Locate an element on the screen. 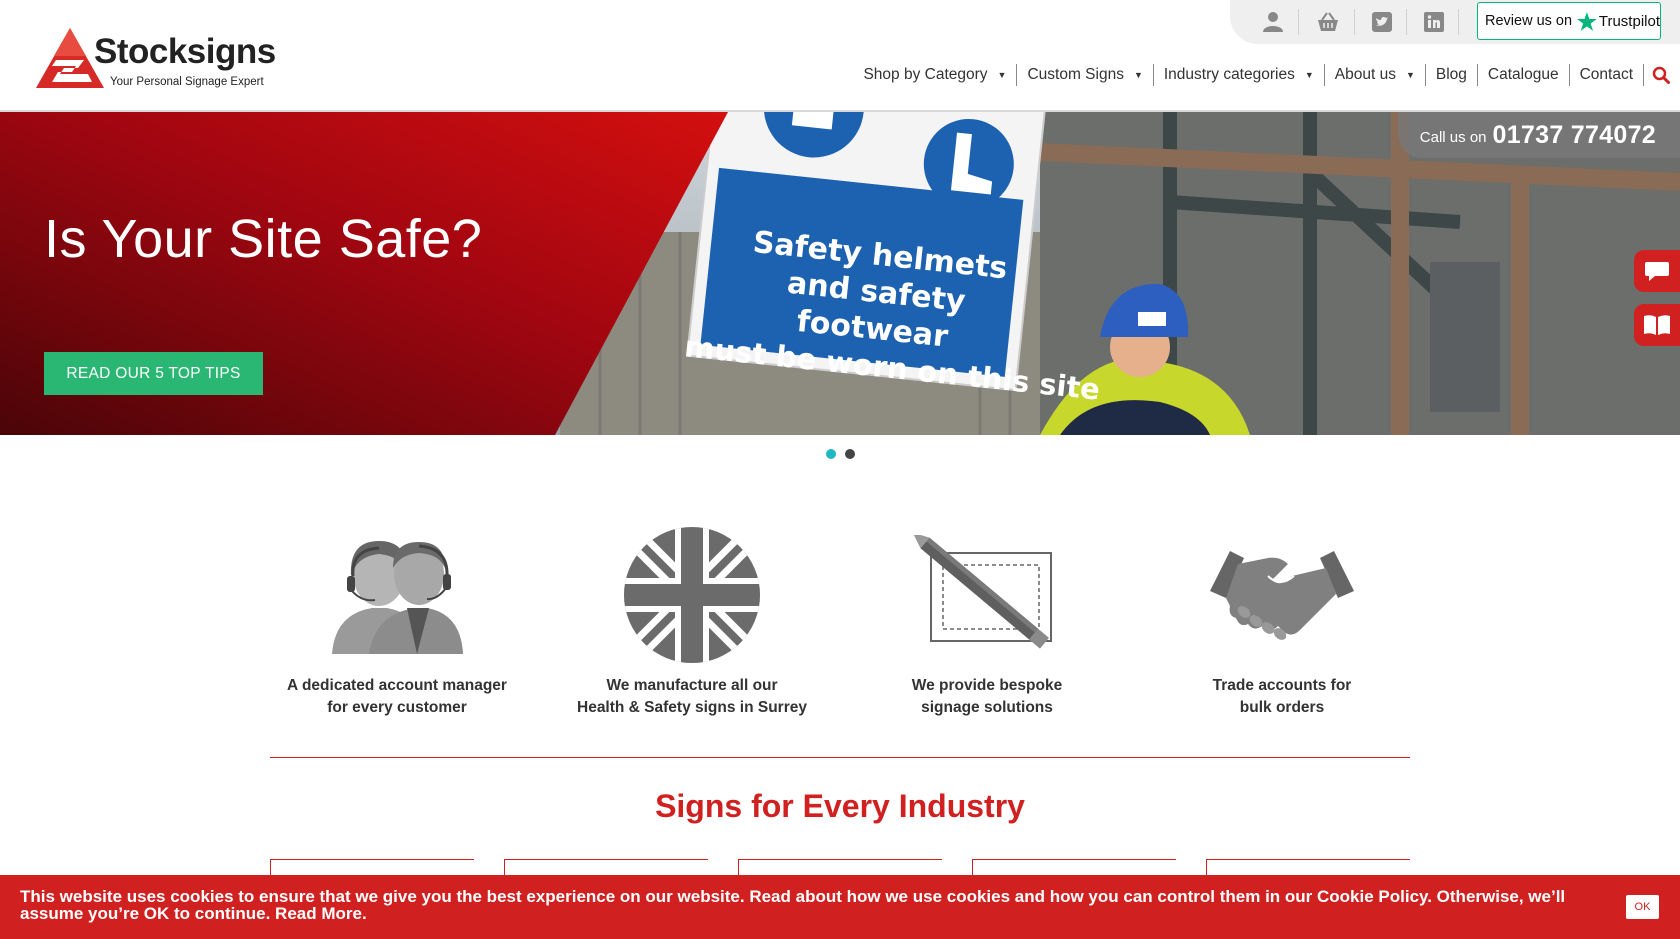  nav-label: About us is located at coordinates (1365, 74).